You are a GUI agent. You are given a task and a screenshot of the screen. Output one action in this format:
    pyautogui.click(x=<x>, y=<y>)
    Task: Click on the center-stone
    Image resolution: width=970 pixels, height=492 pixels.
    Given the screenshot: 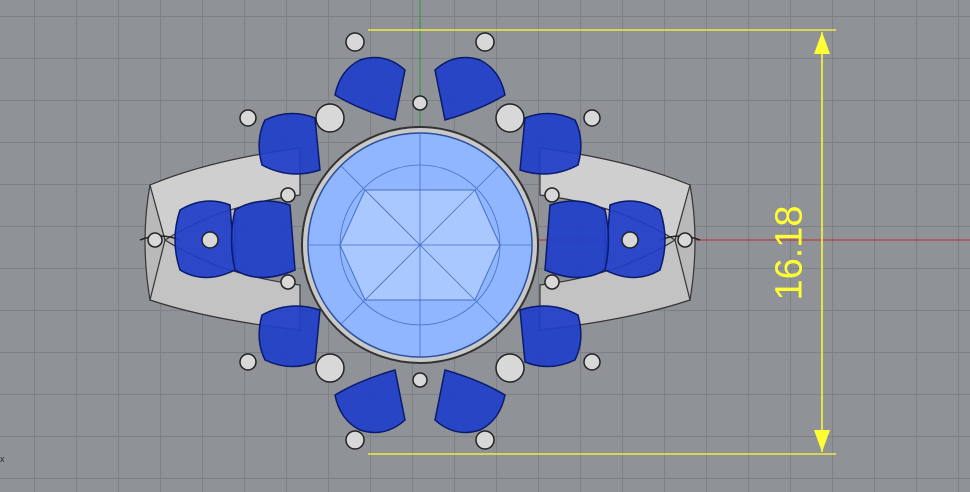 What is the action you would take?
    pyautogui.click(x=420, y=245)
    